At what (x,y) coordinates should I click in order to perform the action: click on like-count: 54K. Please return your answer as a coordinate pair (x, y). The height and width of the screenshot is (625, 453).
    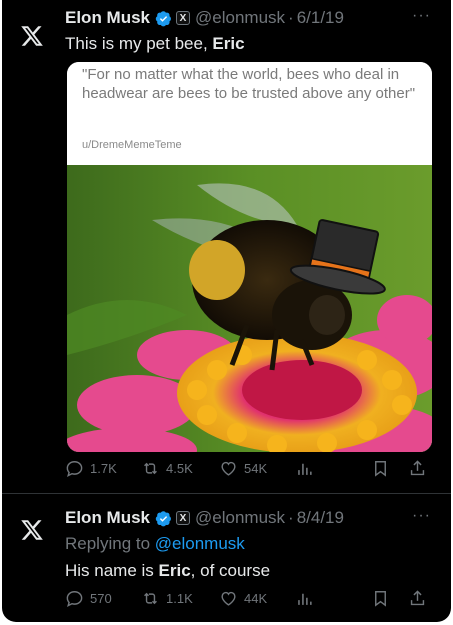
    Looking at the image, I should click on (256, 468).